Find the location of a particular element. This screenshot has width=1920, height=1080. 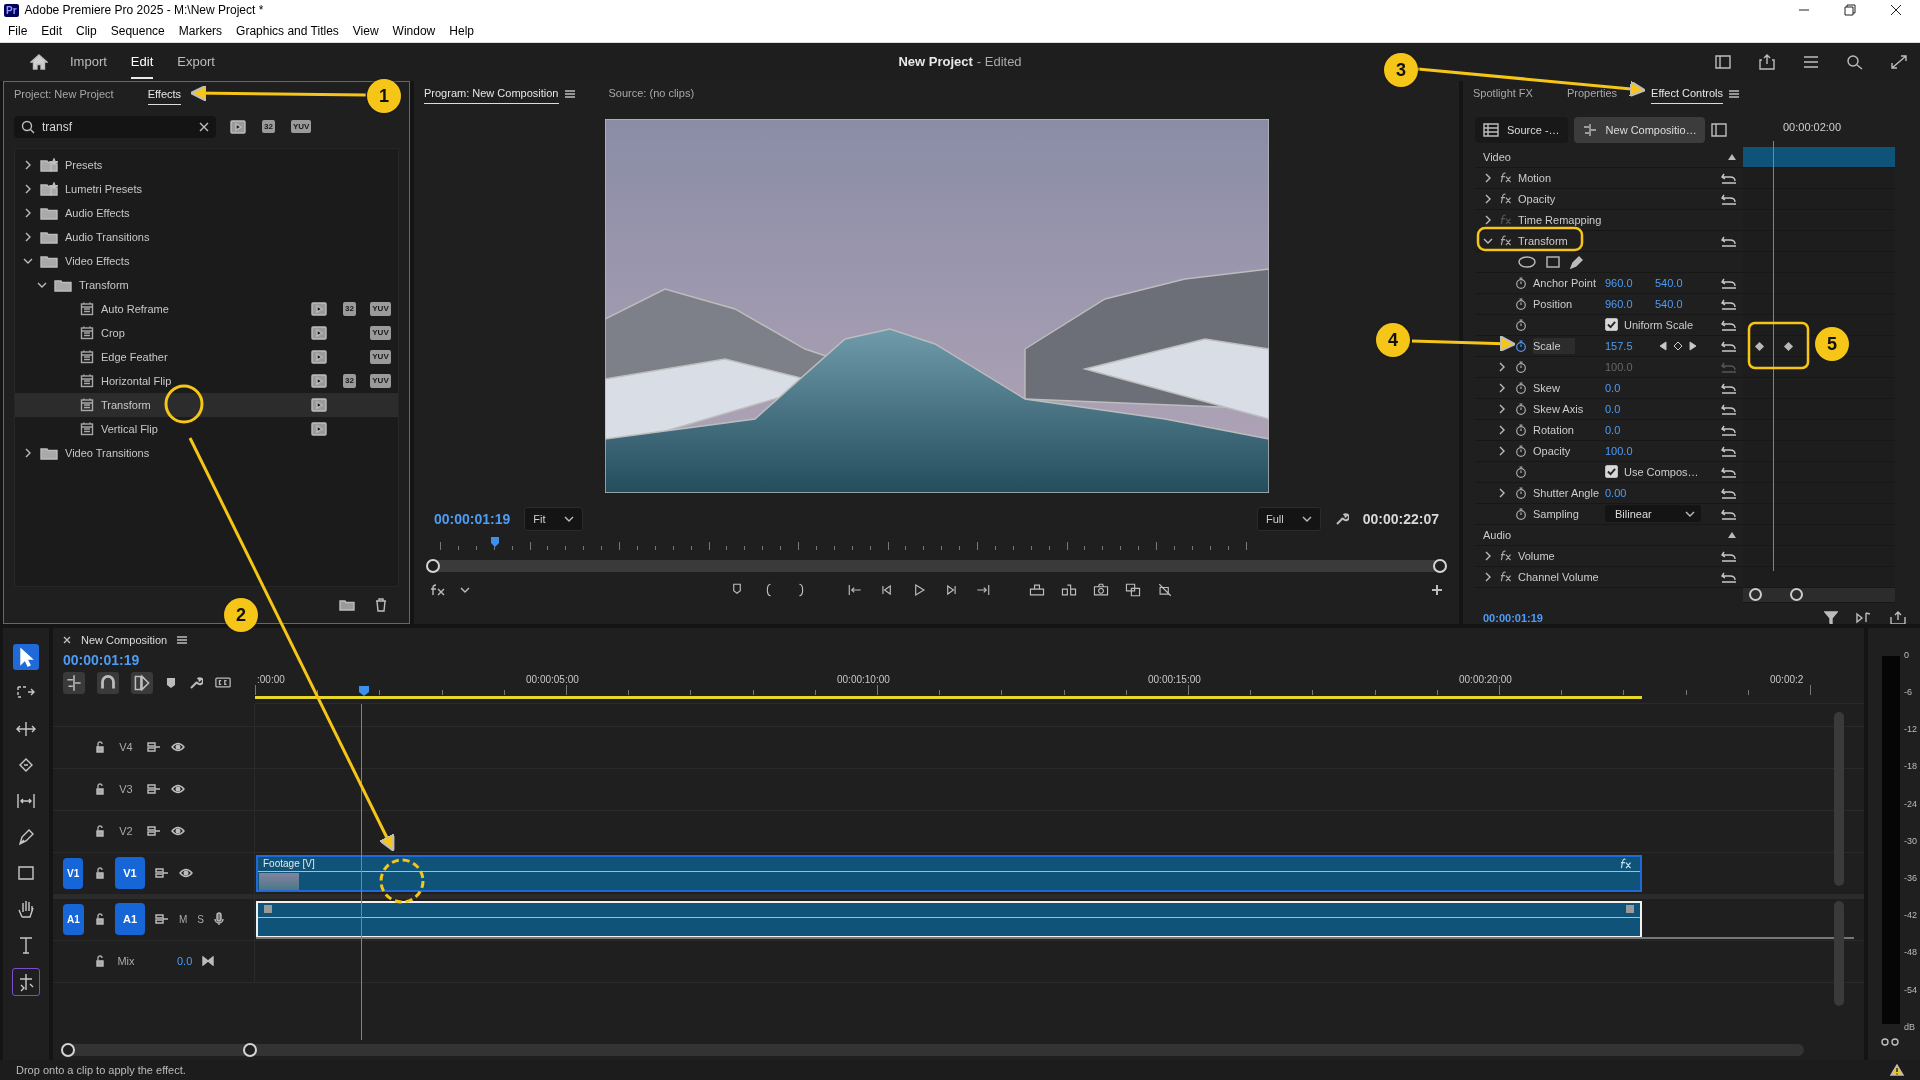

ellipse-mask-icon is located at coordinates (1527, 261).